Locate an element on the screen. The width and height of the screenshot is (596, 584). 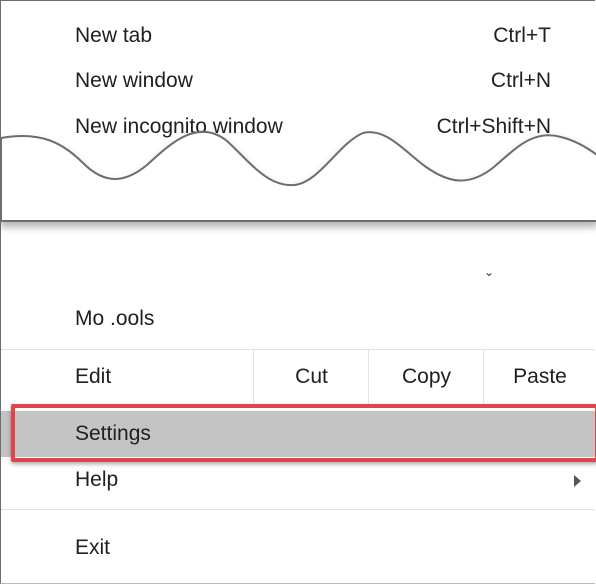
more-tools-label: Mo .ools is located at coordinates (115, 318).